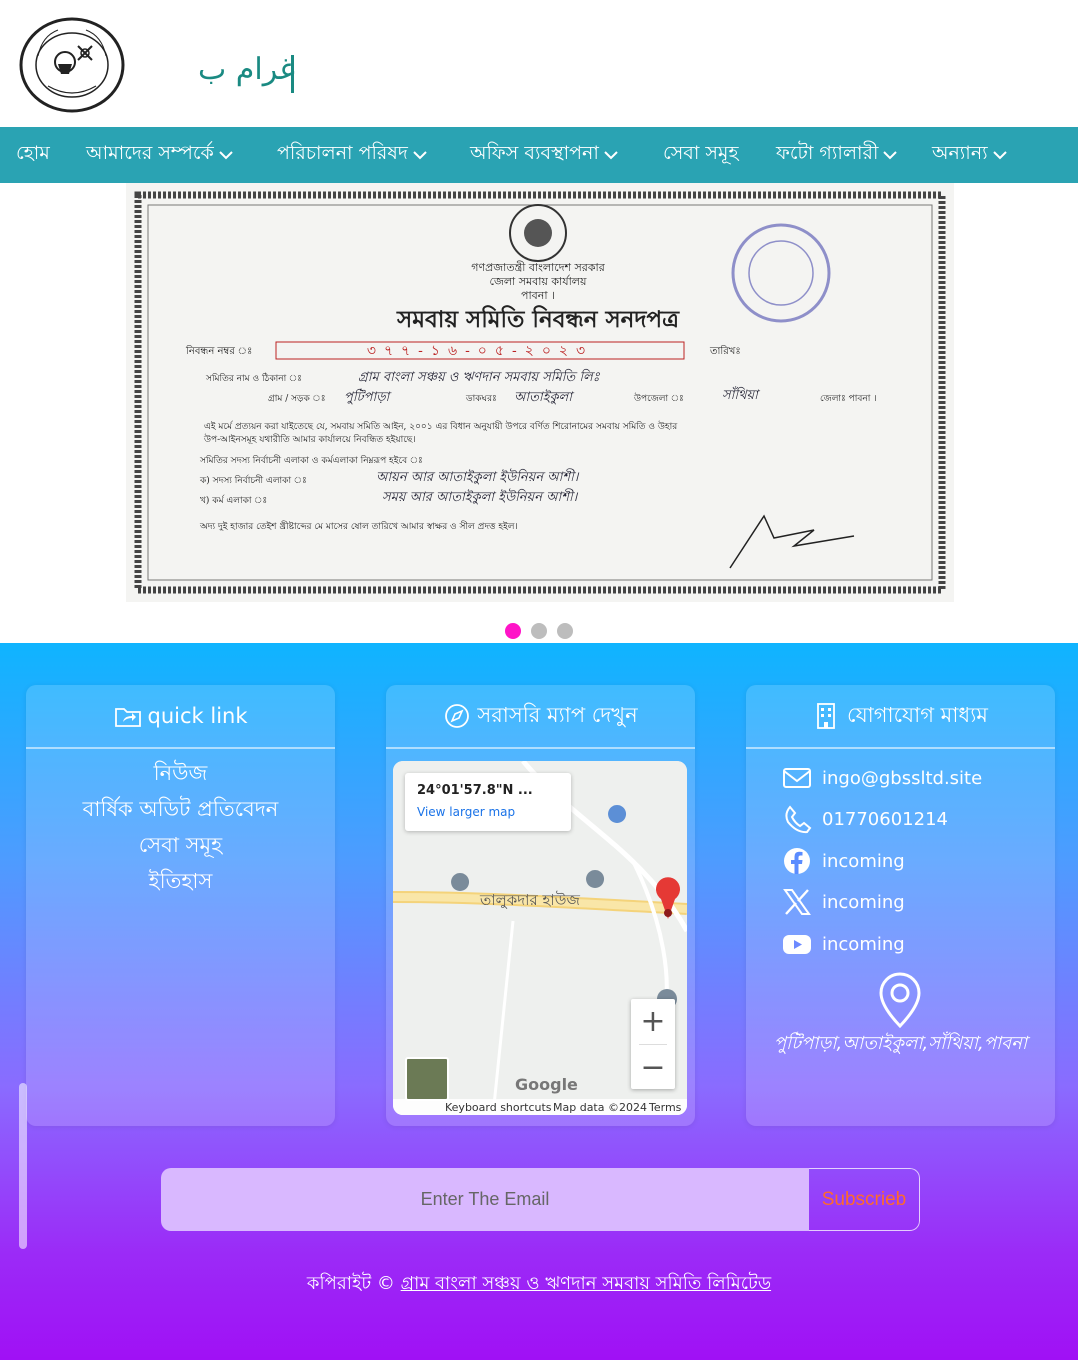  Describe the element at coordinates (534, 153) in the screenshot. I see `nav-item-label: অফিস ব্যবস্থাপনা` at that location.